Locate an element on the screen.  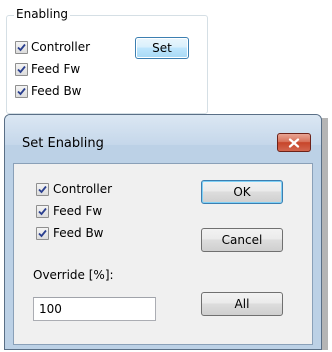
dialog-feed-bw-label: Feed Bw is located at coordinates (78, 233).